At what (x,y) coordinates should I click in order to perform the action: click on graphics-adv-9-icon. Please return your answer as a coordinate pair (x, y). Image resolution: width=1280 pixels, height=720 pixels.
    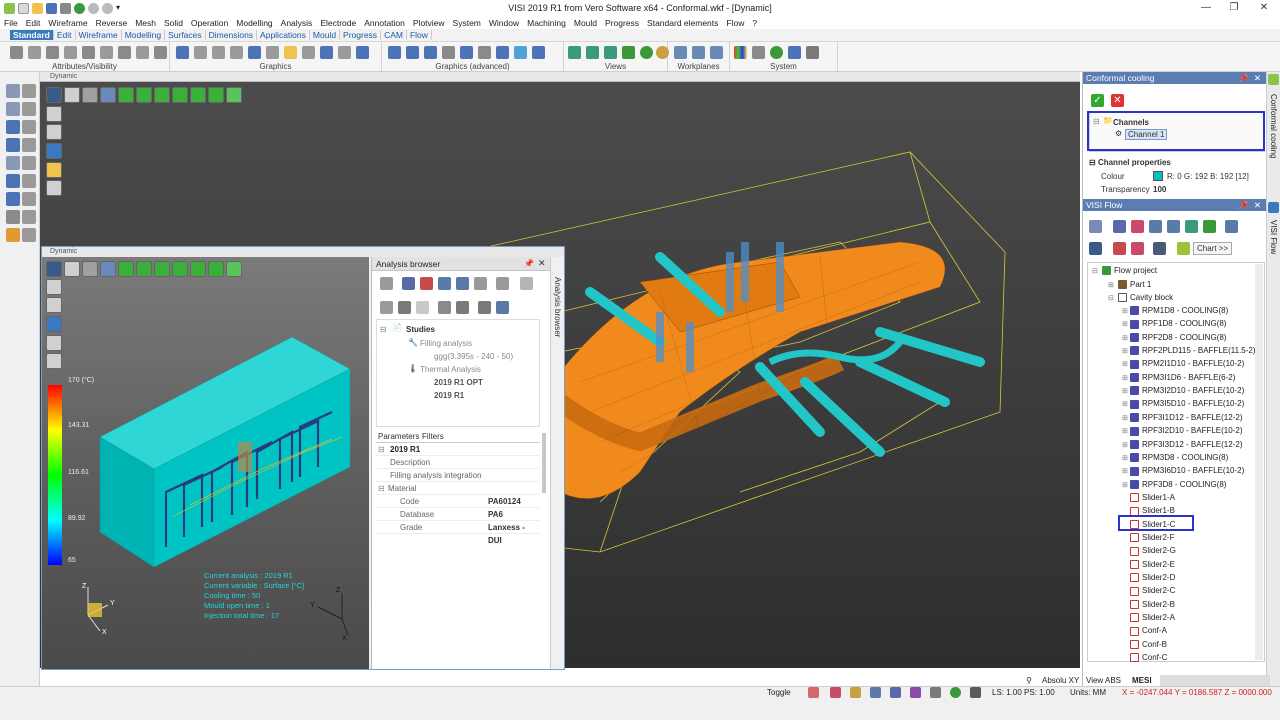
    Looking at the image, I should click on (538, 52).